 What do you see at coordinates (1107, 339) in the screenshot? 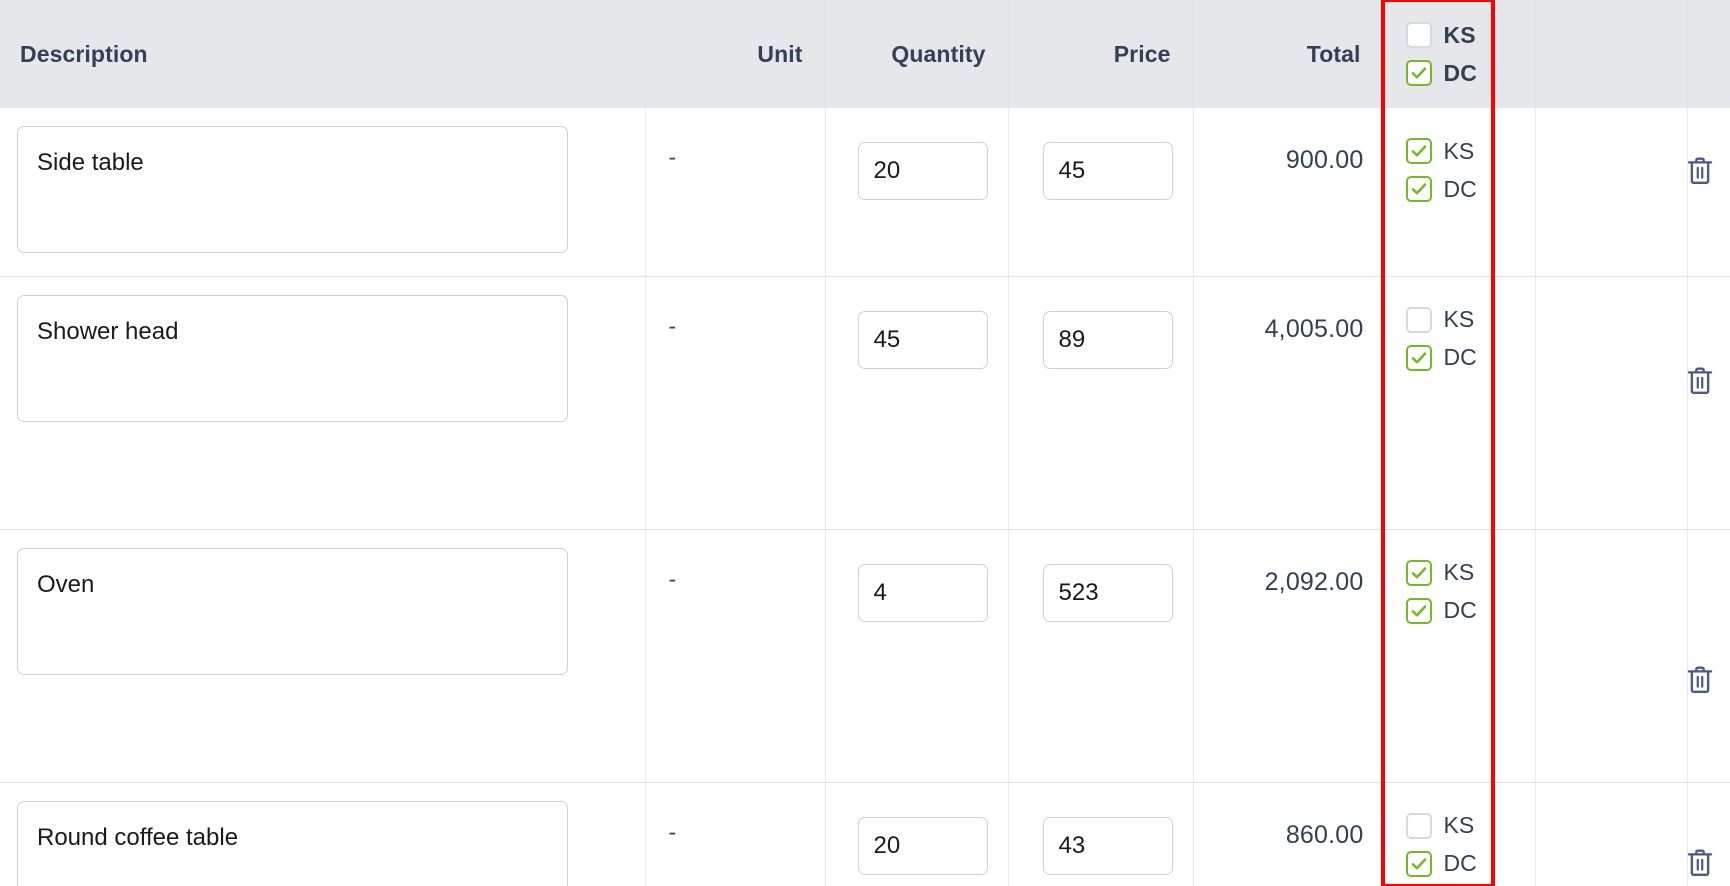
I see `price-input: 89` at bounding box center [1107, 339].